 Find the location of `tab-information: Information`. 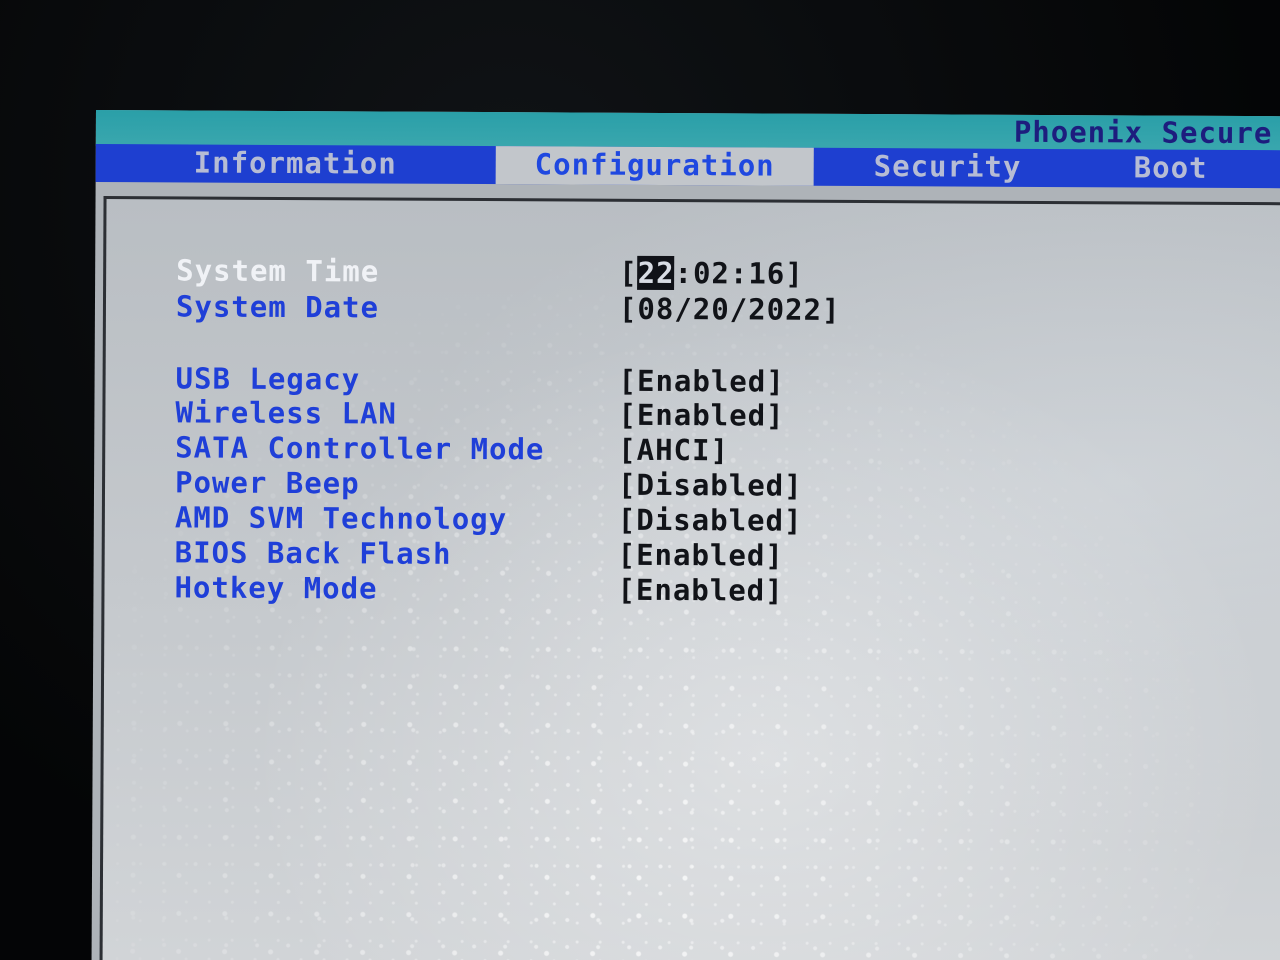

tab-information: Information is located at coordinates (295, 164).